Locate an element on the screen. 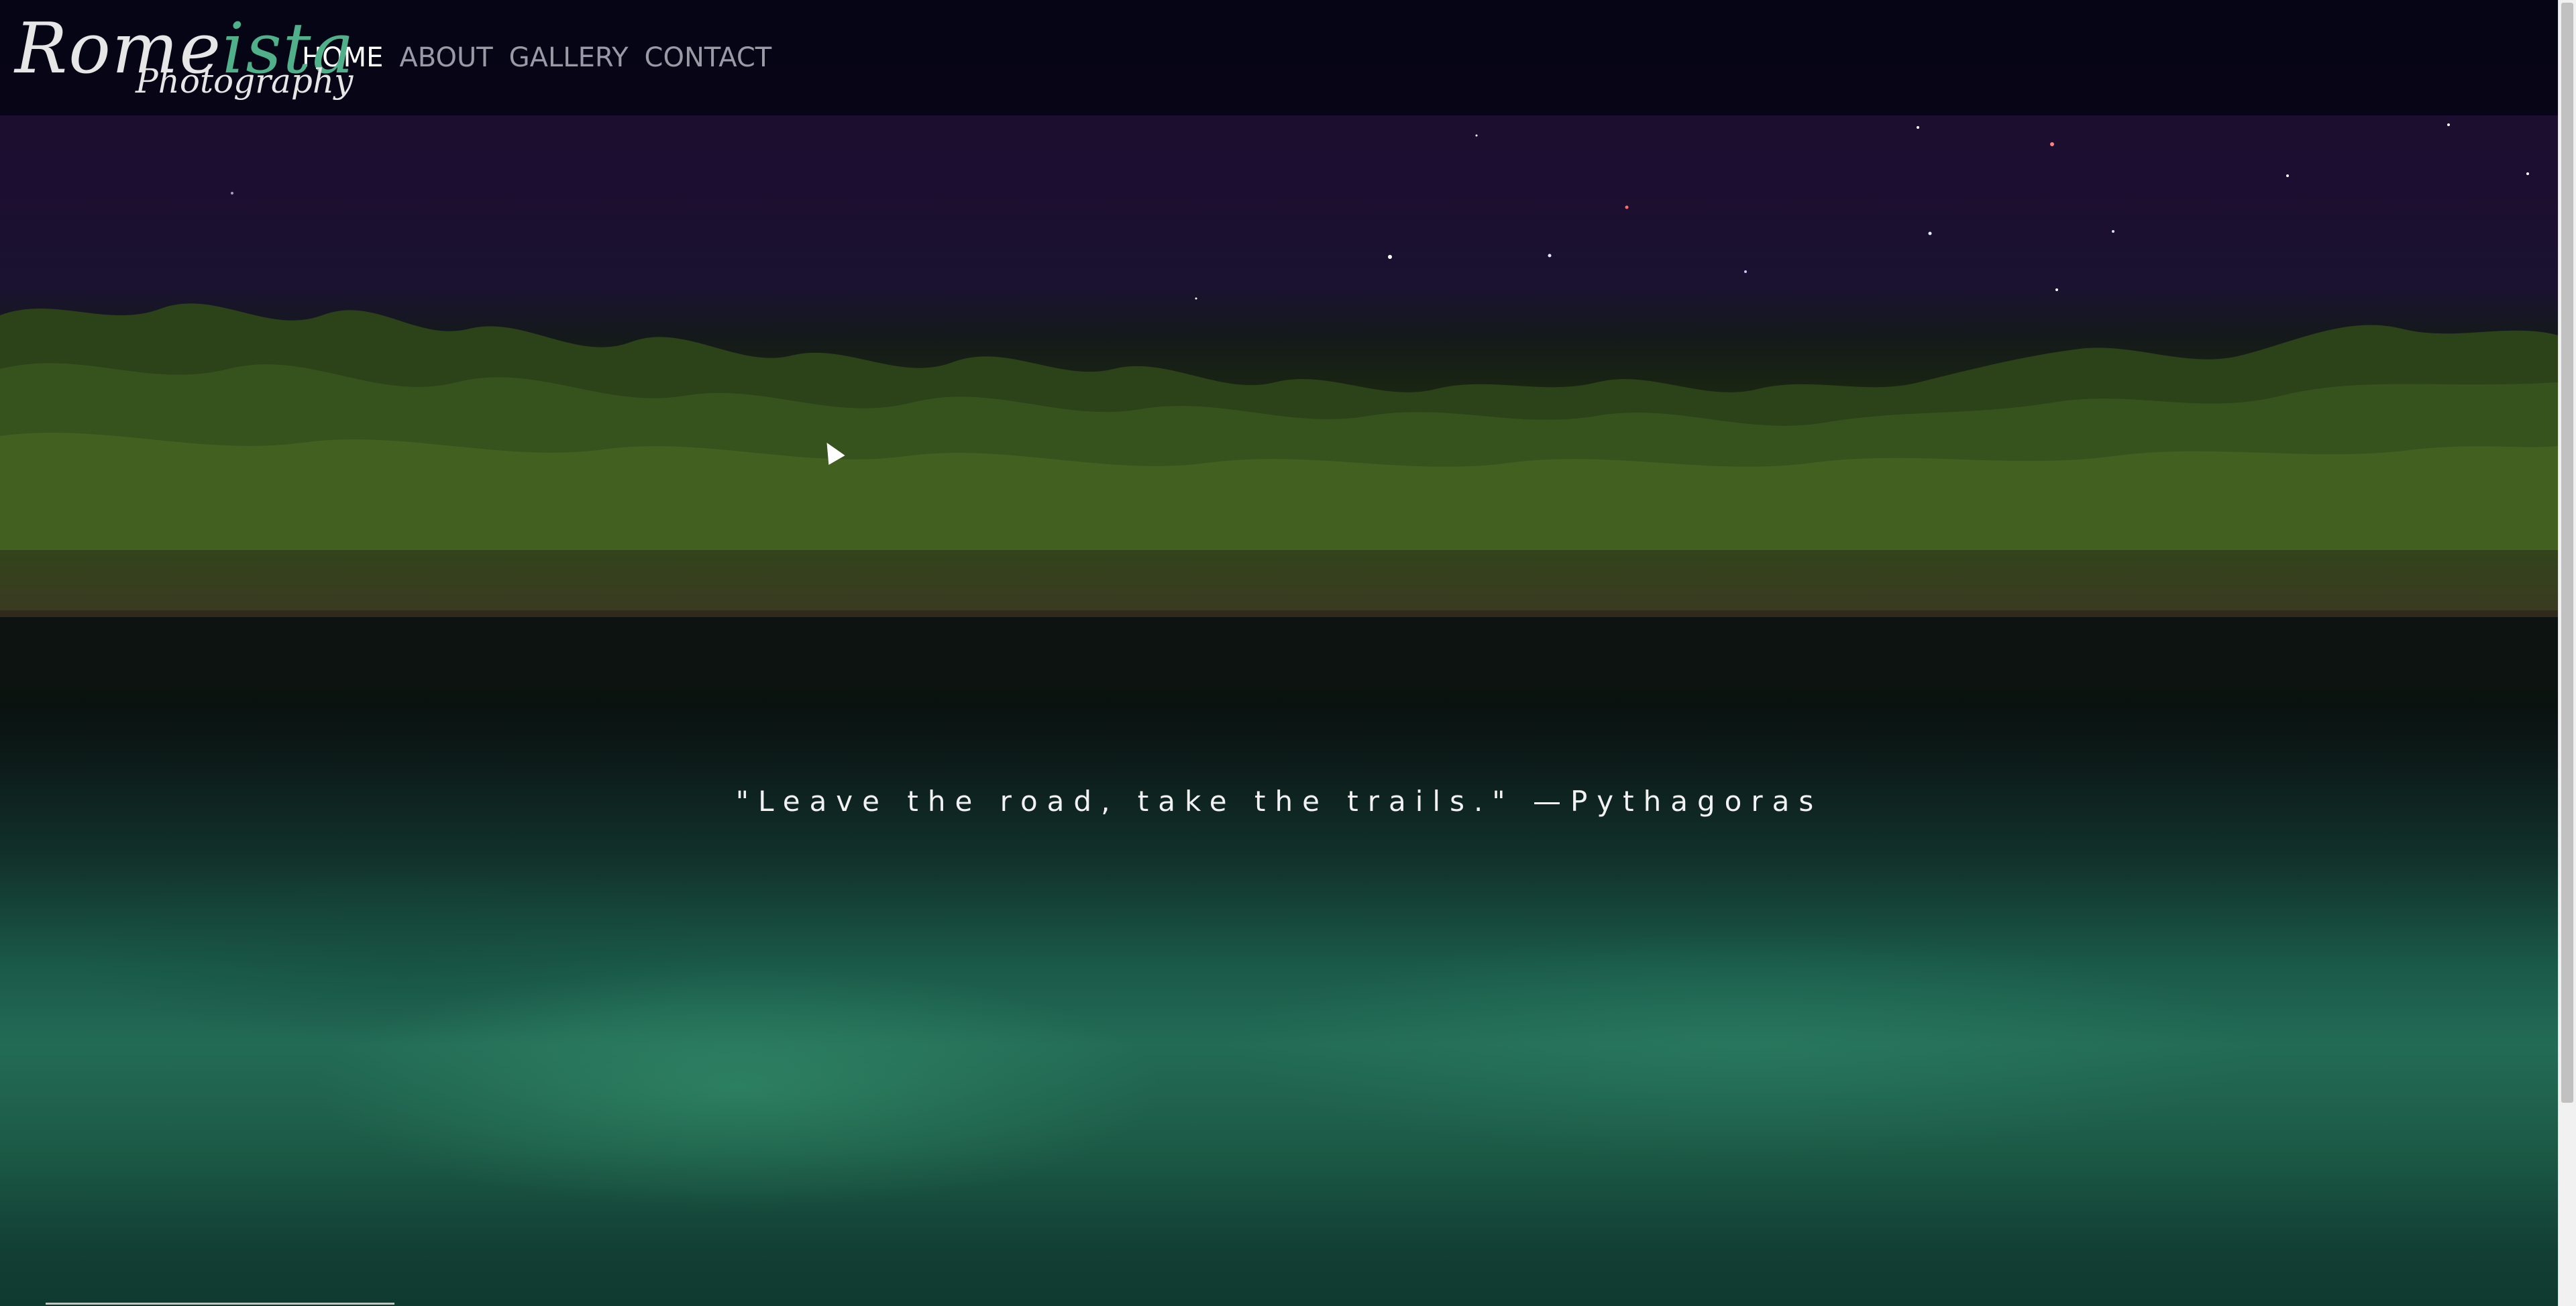 The width and height of the screenshot is (2576, 1306). main-nav: HOME ABOUT GALLERY CONTACT is located at coordinates (545, 57).